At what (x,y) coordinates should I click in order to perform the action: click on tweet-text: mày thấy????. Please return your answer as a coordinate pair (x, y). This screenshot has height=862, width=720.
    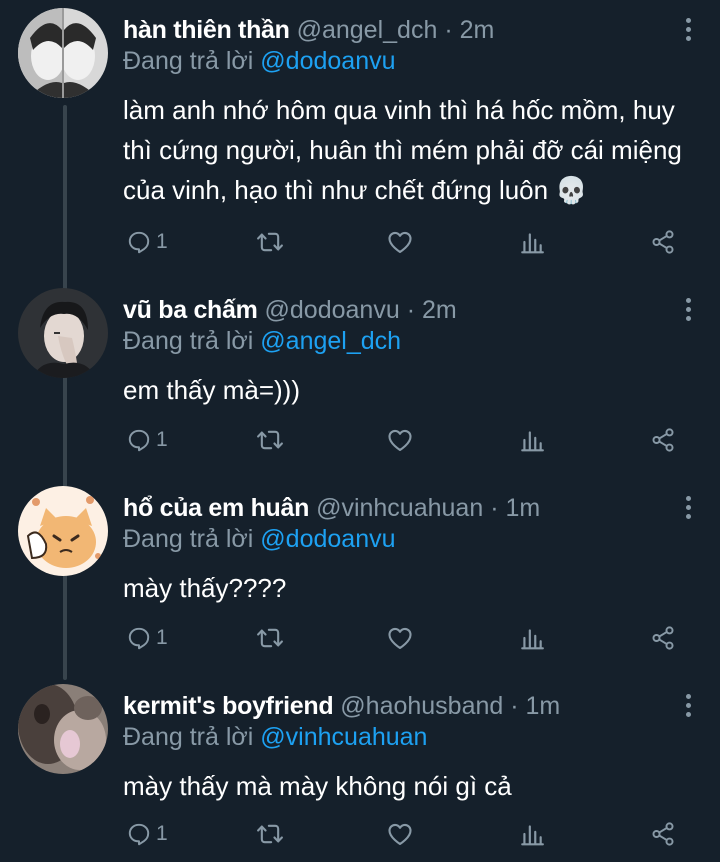
    Looking at the image, I should click on (205, 588).